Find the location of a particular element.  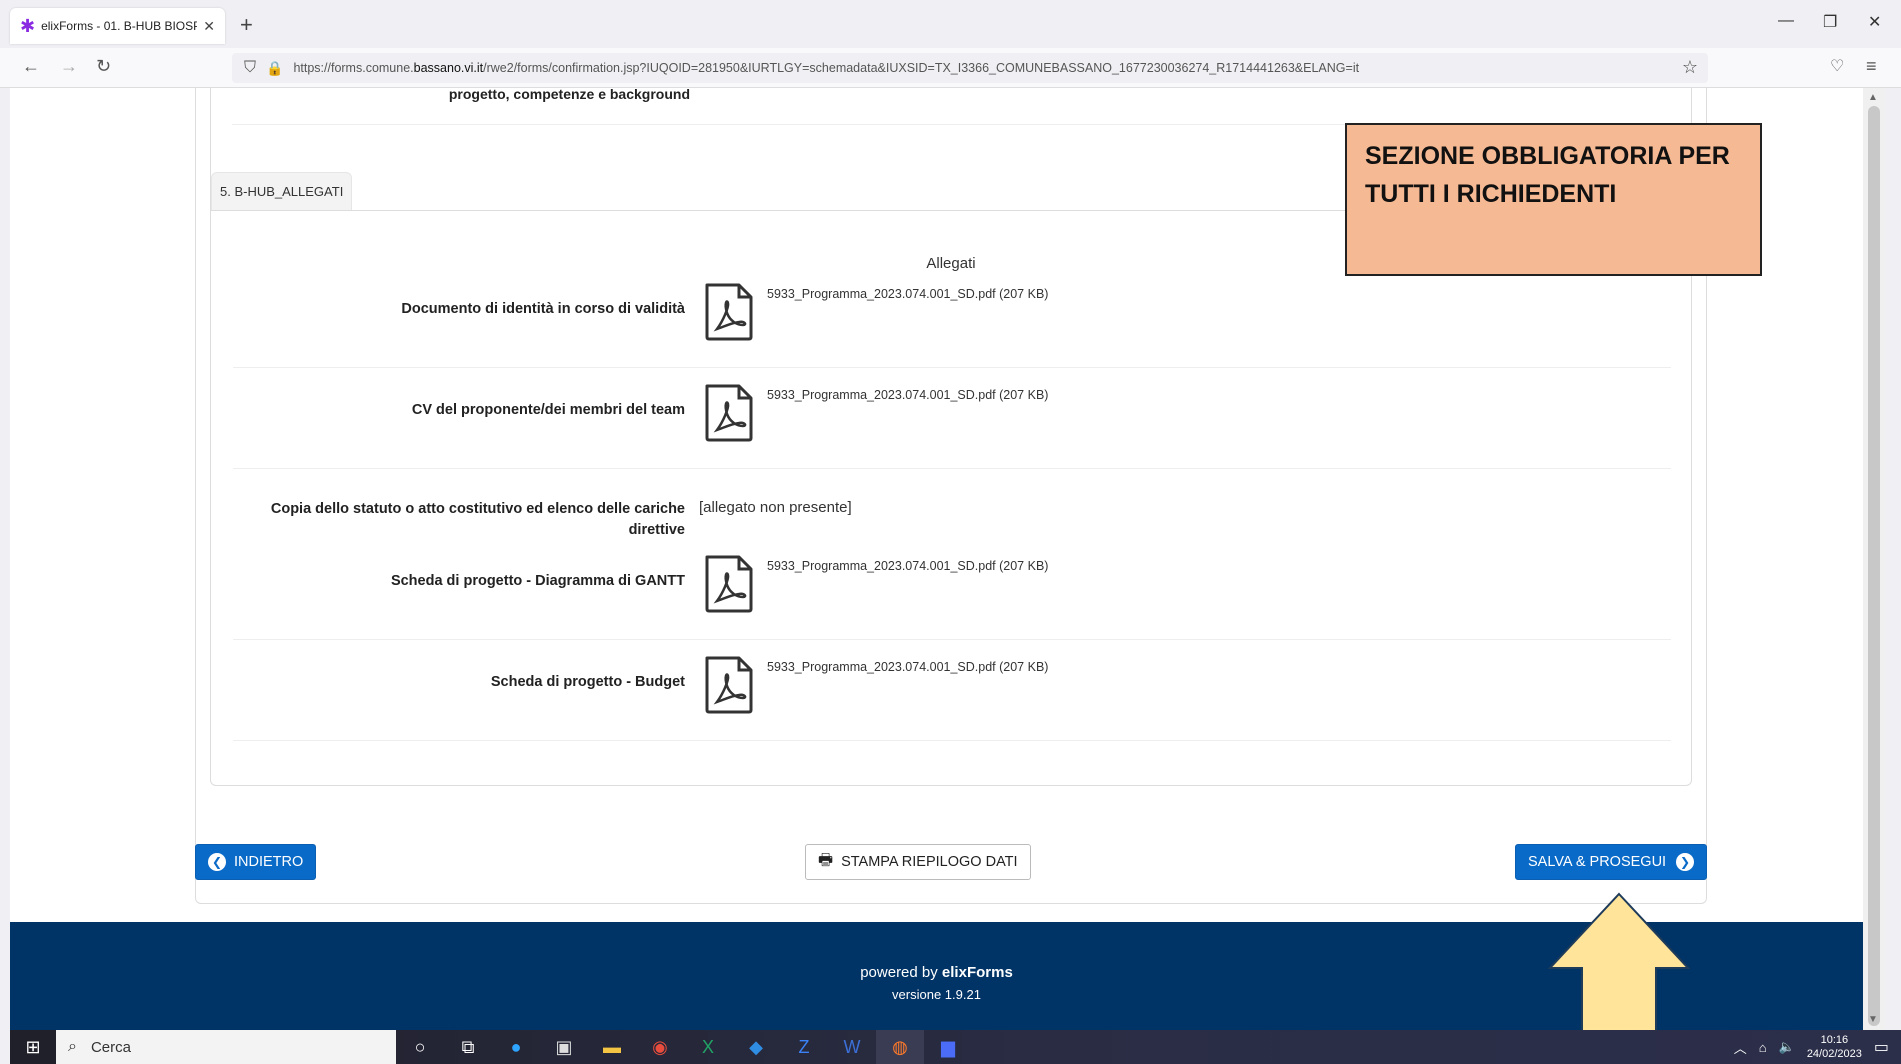

windows-start-icon: ⊞ is located at coordinates (33, 1047).